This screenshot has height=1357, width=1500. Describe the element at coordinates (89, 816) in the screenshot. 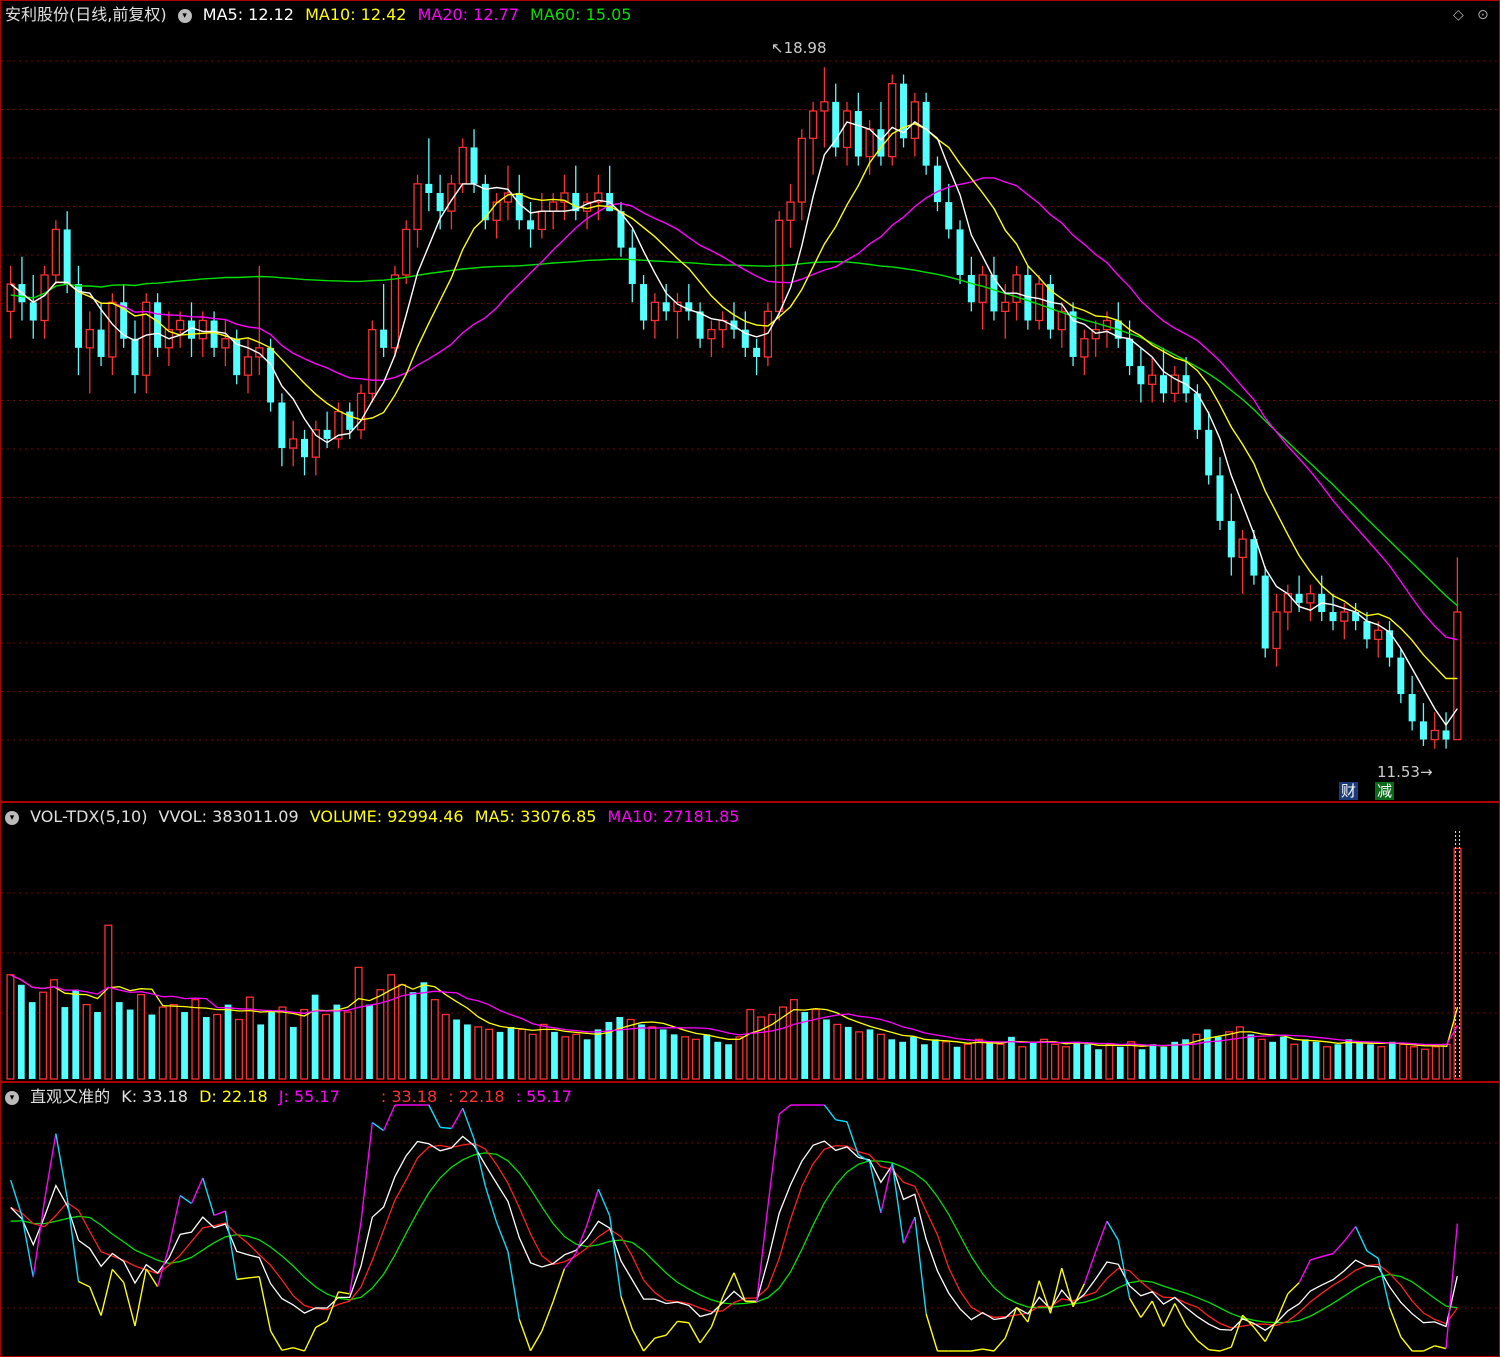

I see `vol-indicator-title: VOL-TDX(5,10)` at that location.